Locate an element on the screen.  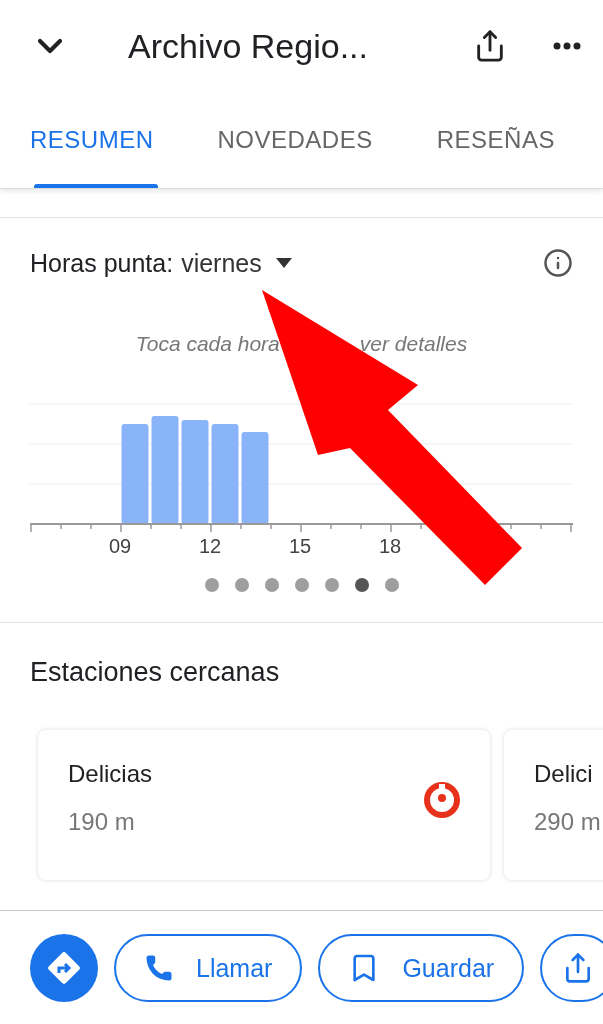
hour-label: 15 is located at coordinates (300, 545).